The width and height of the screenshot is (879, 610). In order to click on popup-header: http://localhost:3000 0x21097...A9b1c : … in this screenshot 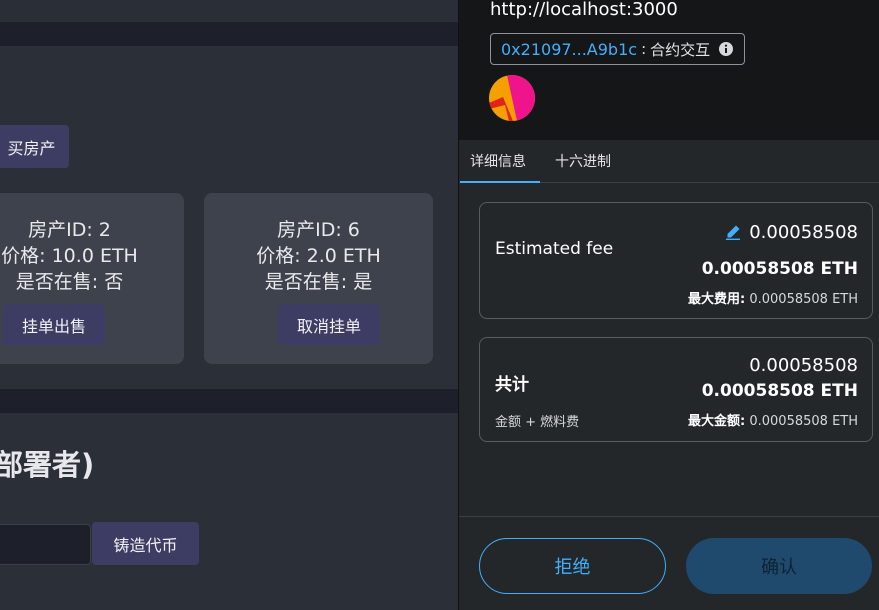, I will do `click(669, 70)`.